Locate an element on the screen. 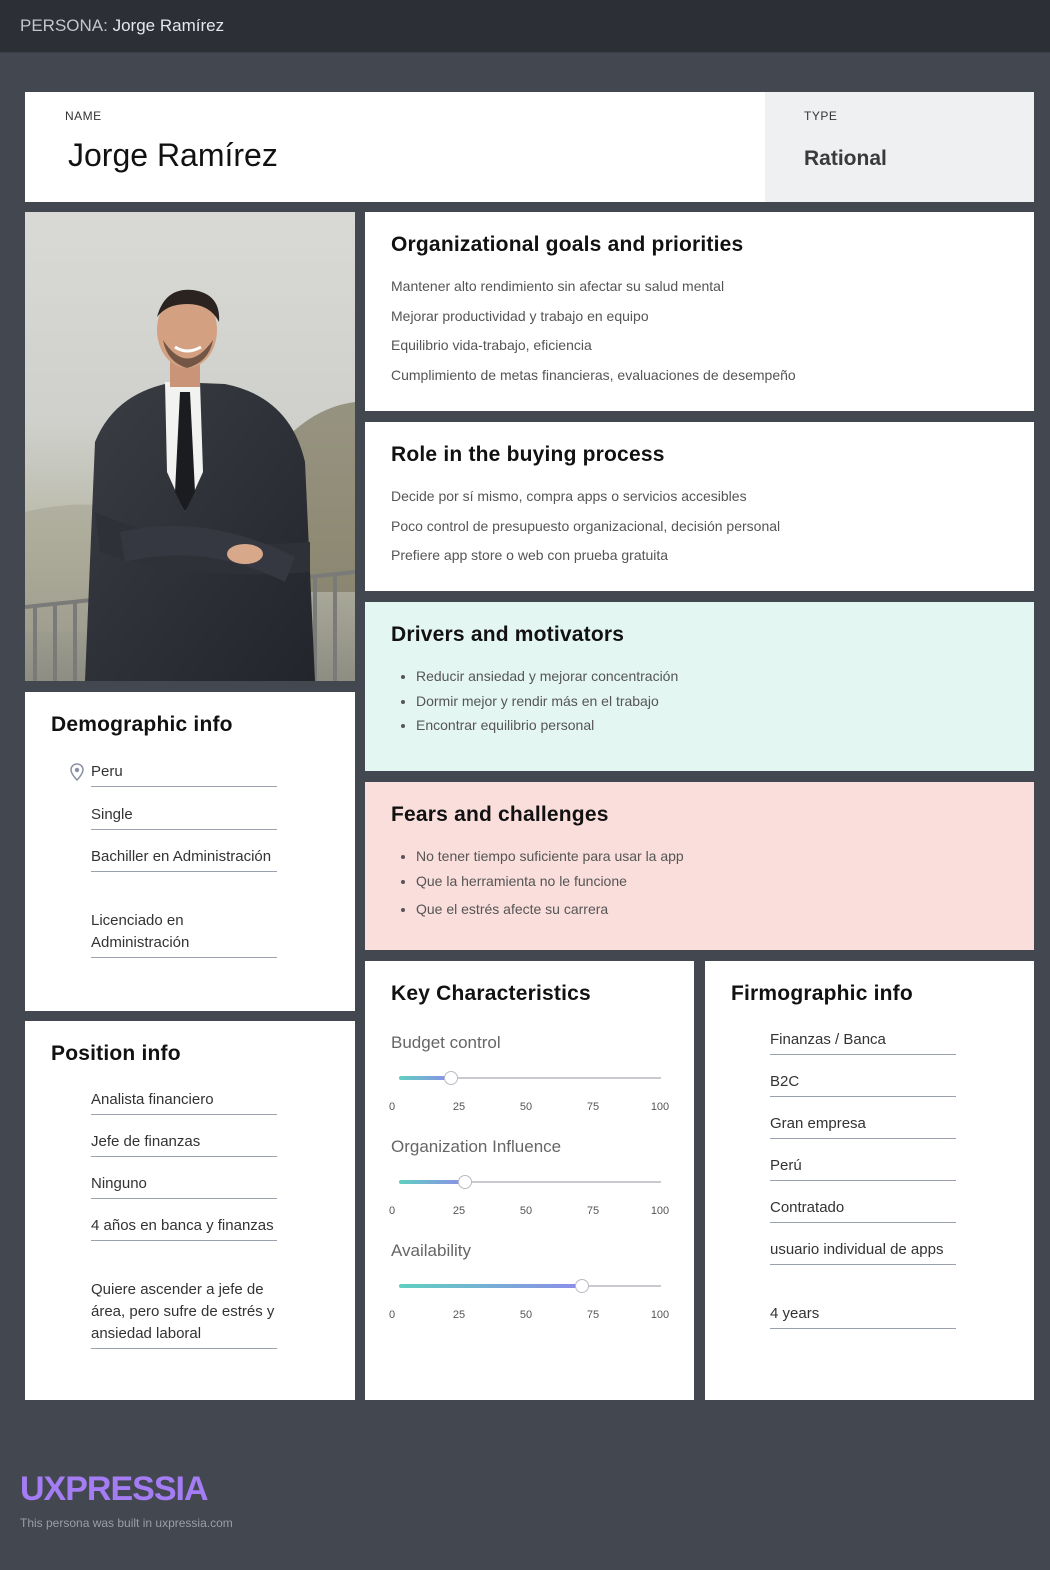 The height and width of the screenshot is (1570, 1050). location-field: Peru is located at coordinates (184, 774).